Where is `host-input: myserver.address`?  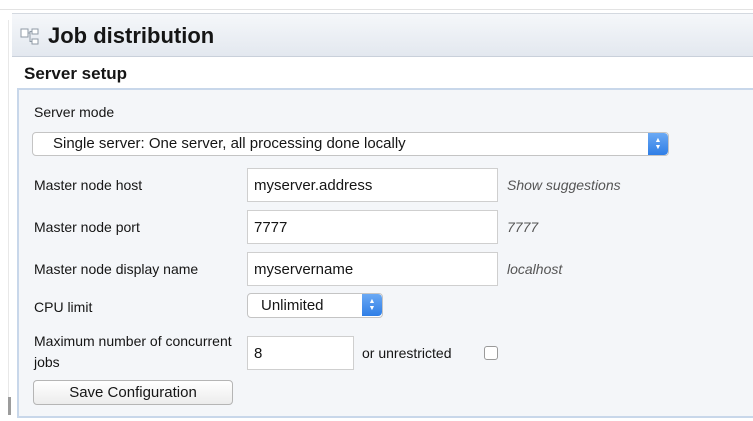
host-input: myserver.address is located at coordinates (372, 185).